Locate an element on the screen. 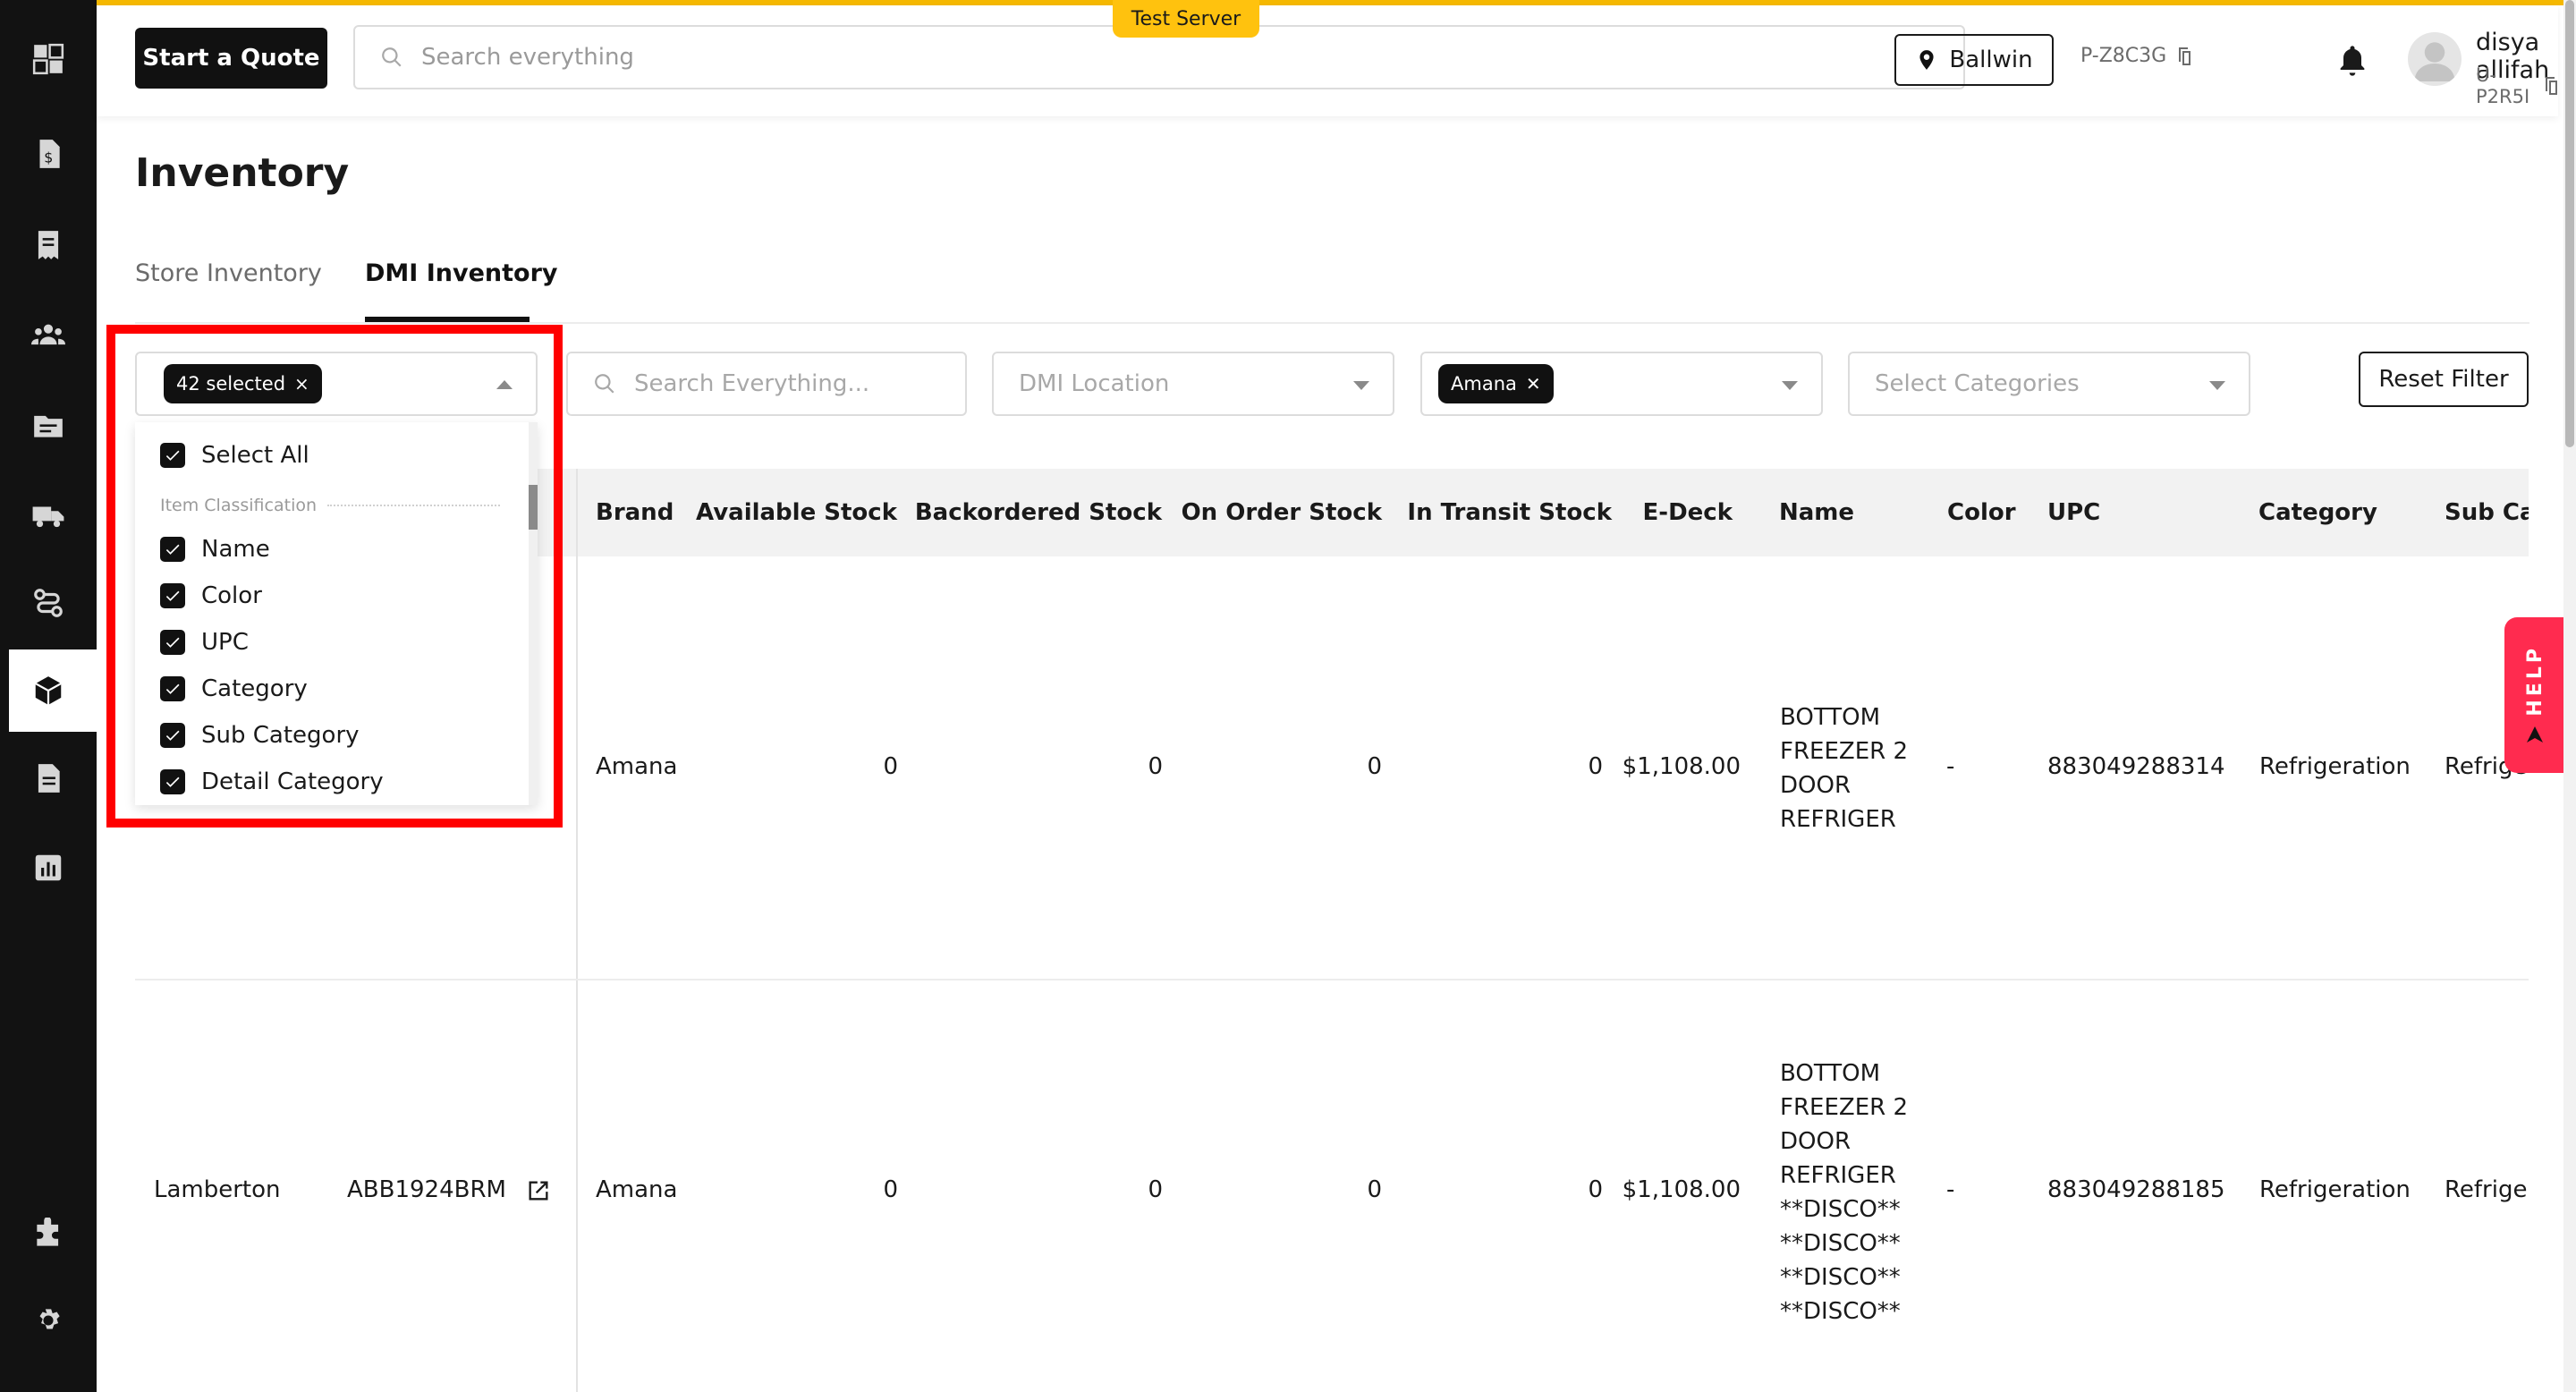 The image size is (2576, 1392). avatar is located at coordinates (2435, 59).